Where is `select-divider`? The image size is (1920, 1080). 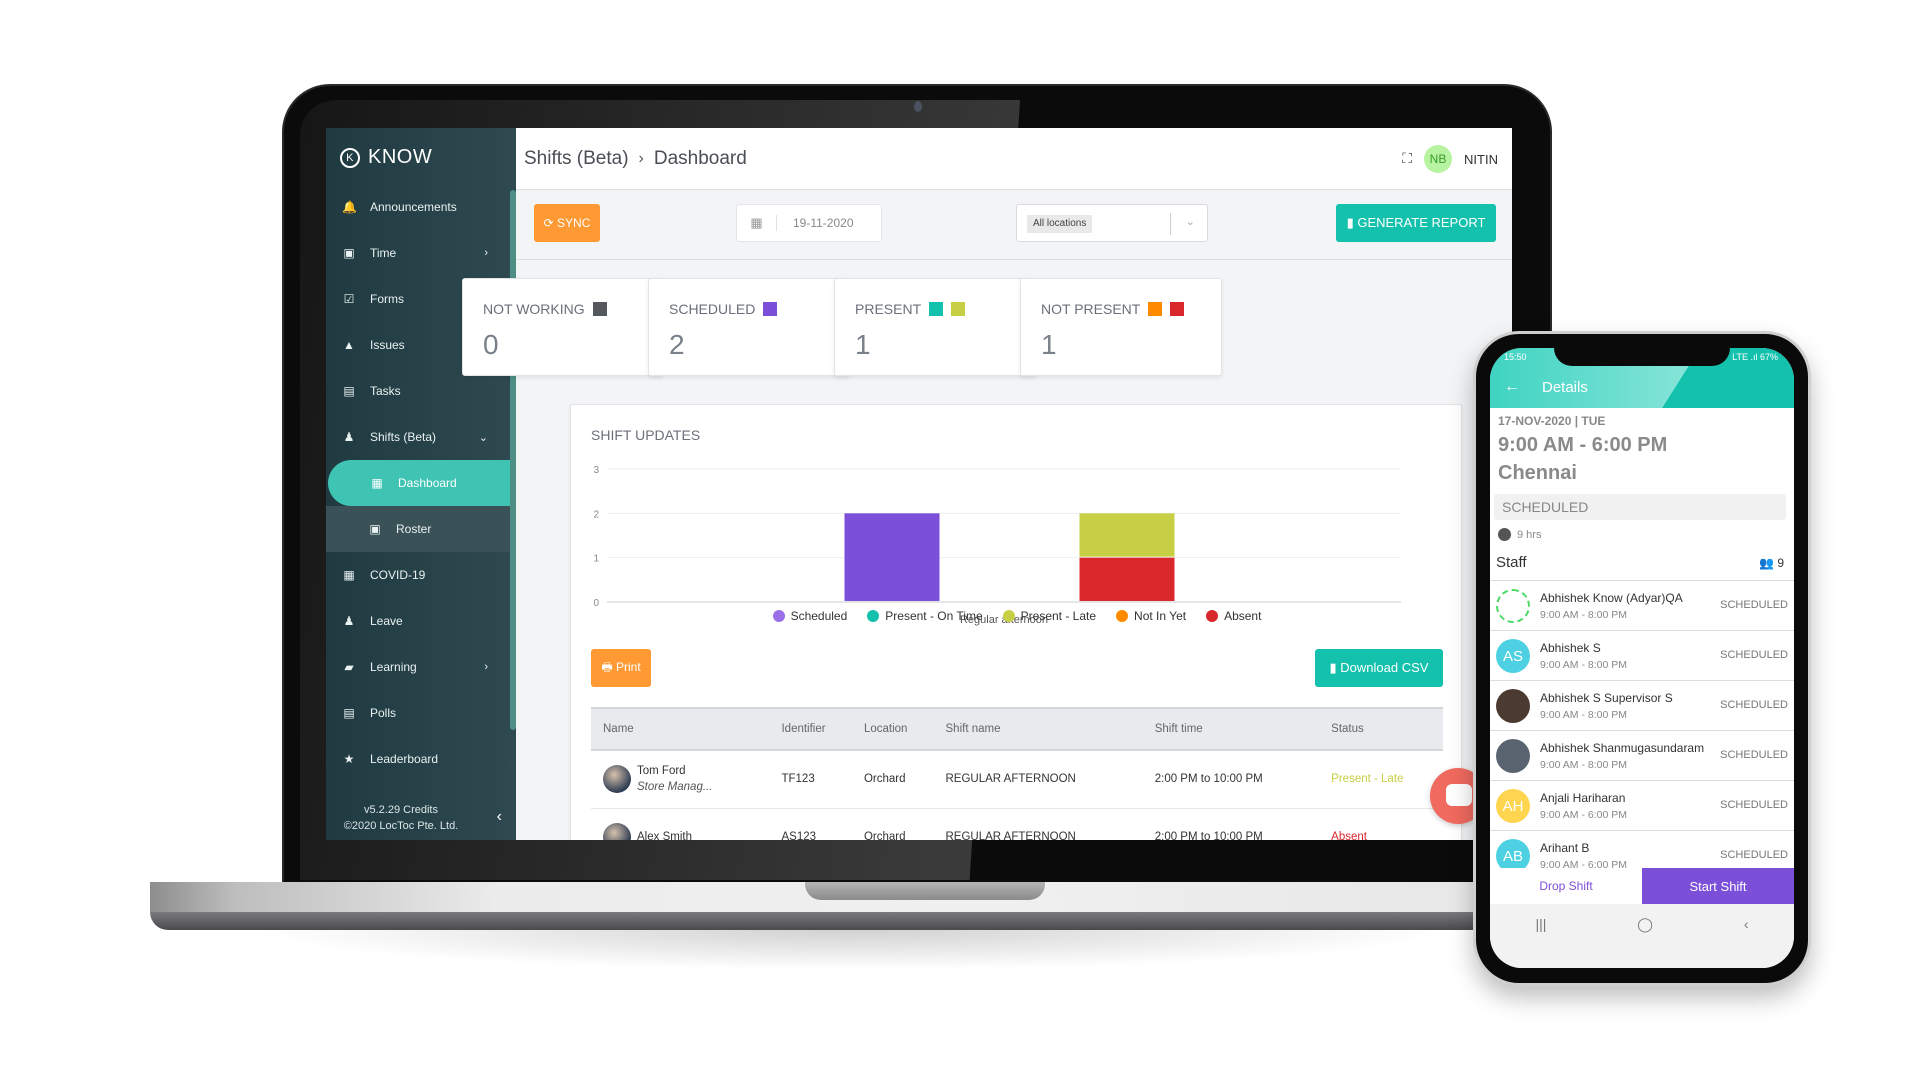
select-divider is located at coordinates (1170, 224).